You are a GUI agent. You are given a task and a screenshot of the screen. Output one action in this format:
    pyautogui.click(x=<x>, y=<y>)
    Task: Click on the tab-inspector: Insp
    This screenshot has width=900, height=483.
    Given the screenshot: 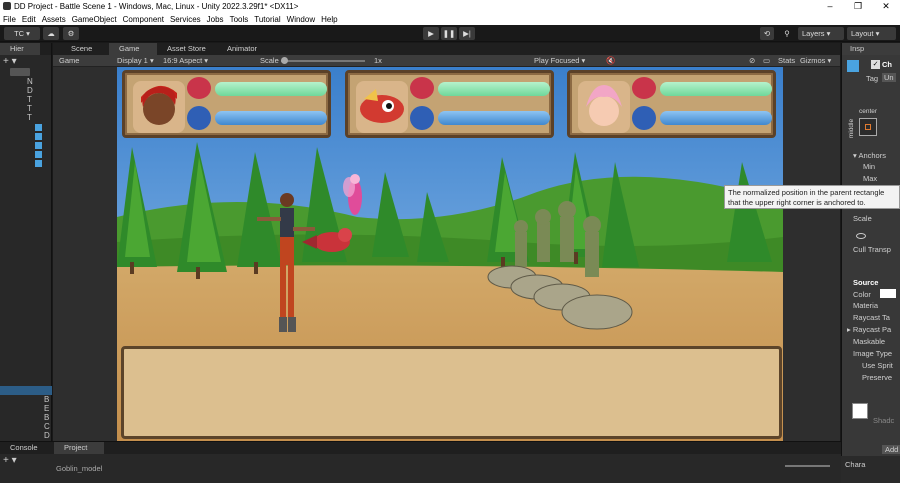 What is the action you would take?
    pyautogui.click(x=871, y=49)
    